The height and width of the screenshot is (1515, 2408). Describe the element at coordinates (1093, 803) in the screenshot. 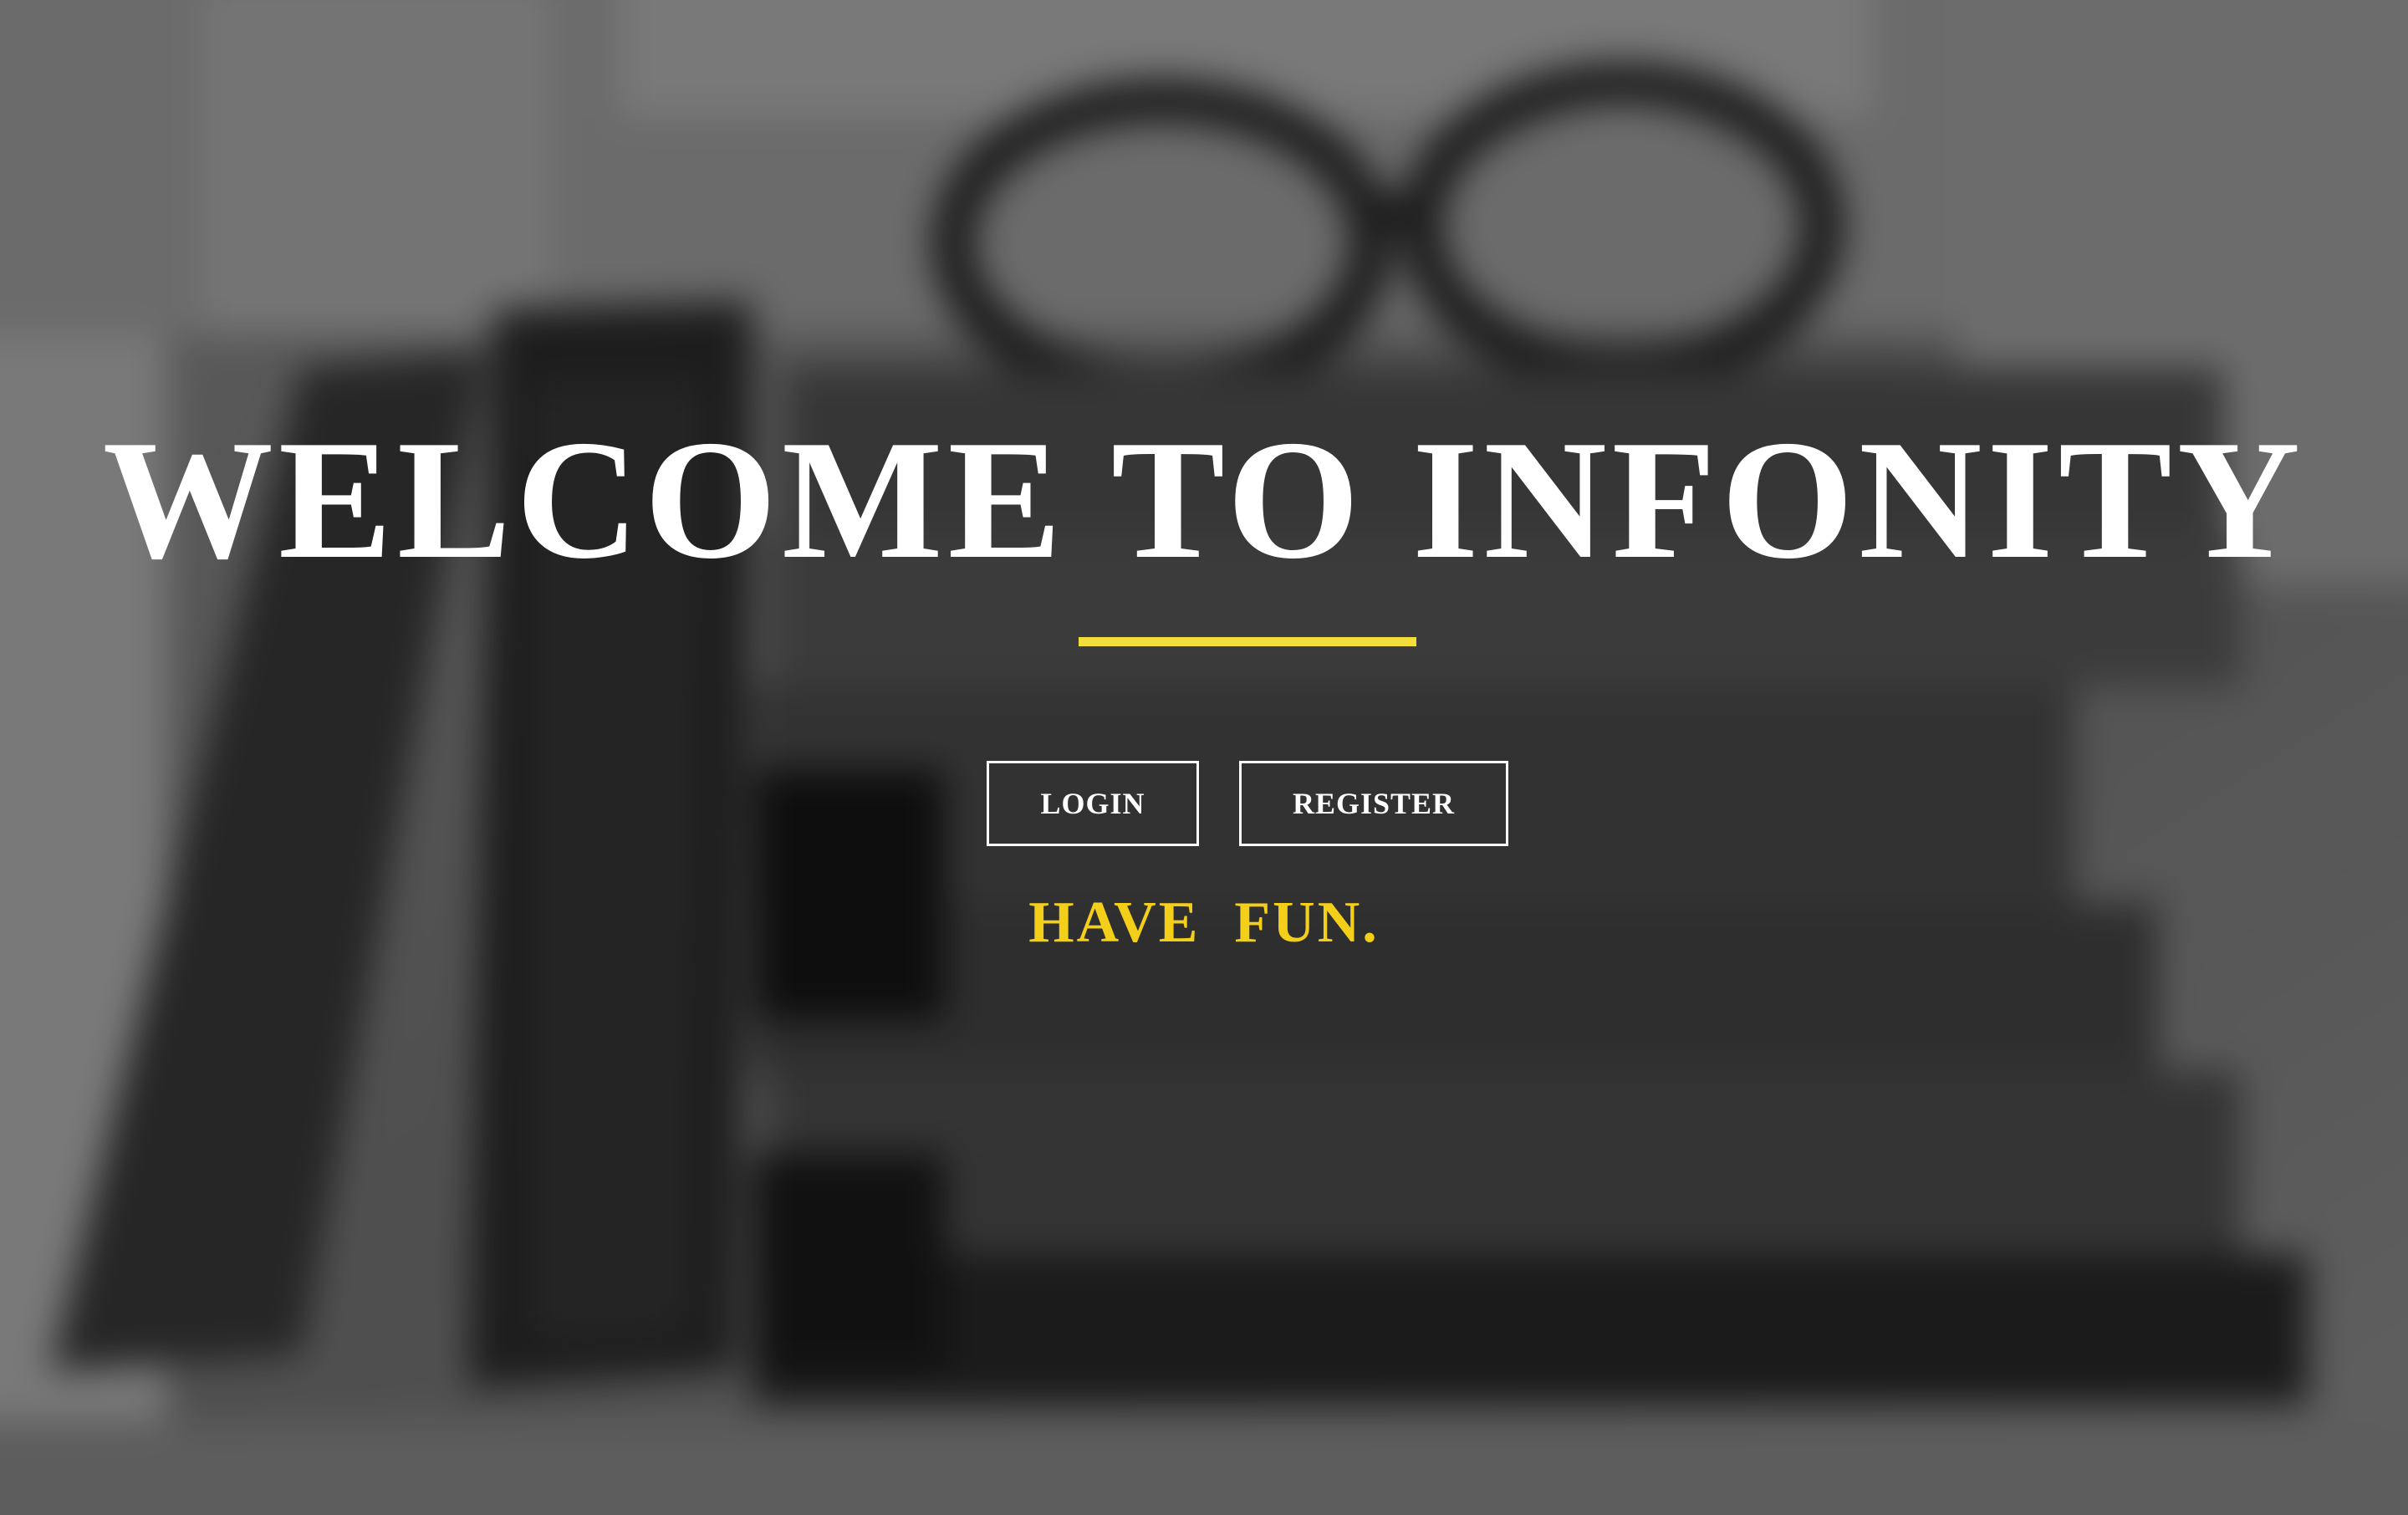

I see `login-button: LOGIN` at that location.